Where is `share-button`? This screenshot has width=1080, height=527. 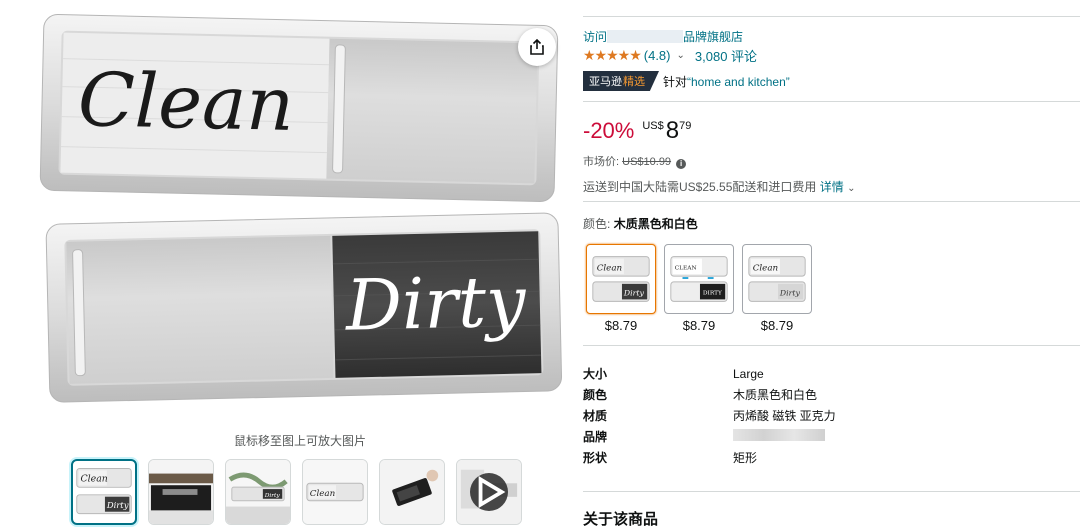 share-button is located at coordinates (537, 47).